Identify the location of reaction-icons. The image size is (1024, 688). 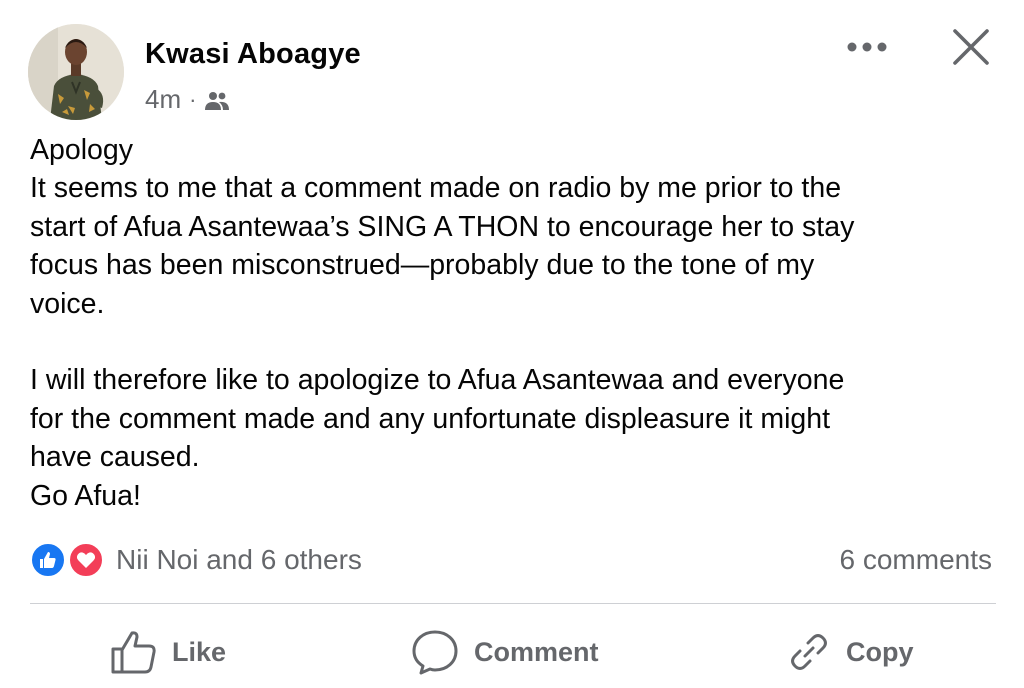
(69, 560).